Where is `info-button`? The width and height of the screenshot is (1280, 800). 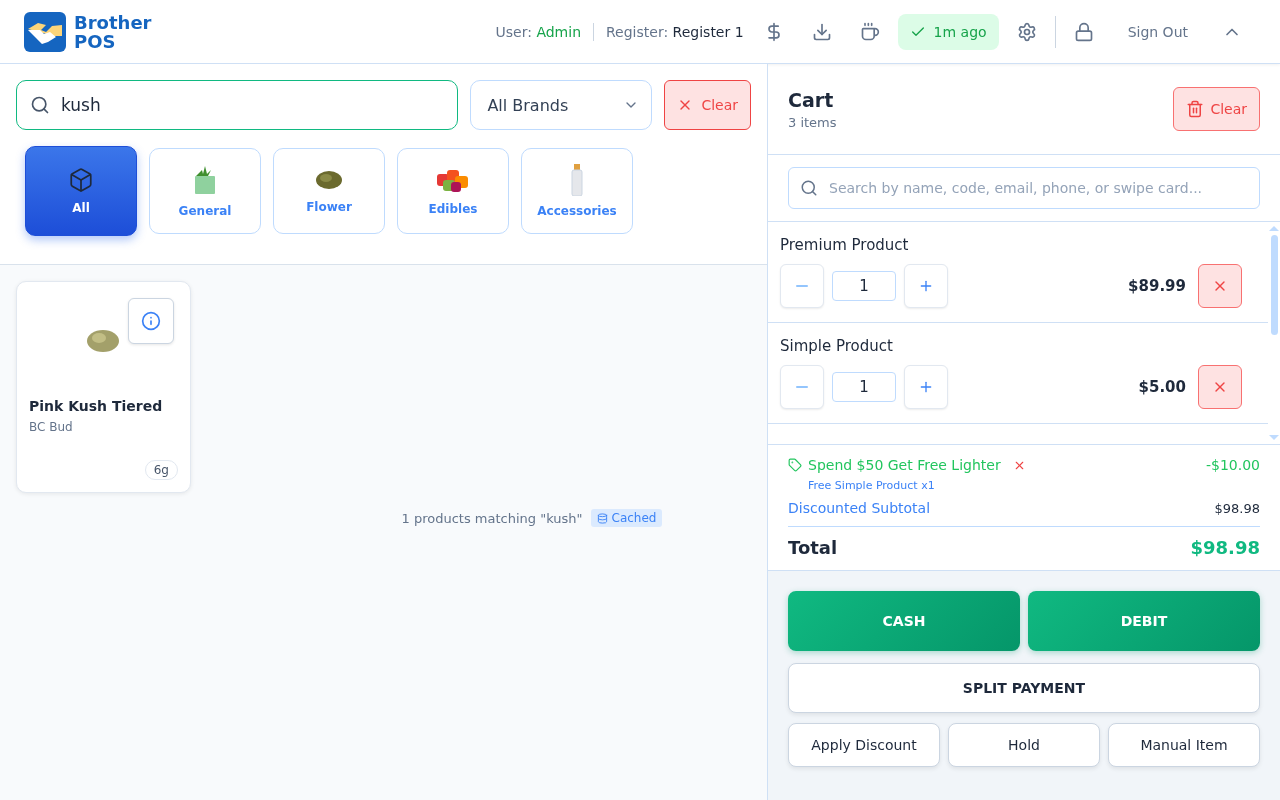 info-button is located at coordinates (151, 321).